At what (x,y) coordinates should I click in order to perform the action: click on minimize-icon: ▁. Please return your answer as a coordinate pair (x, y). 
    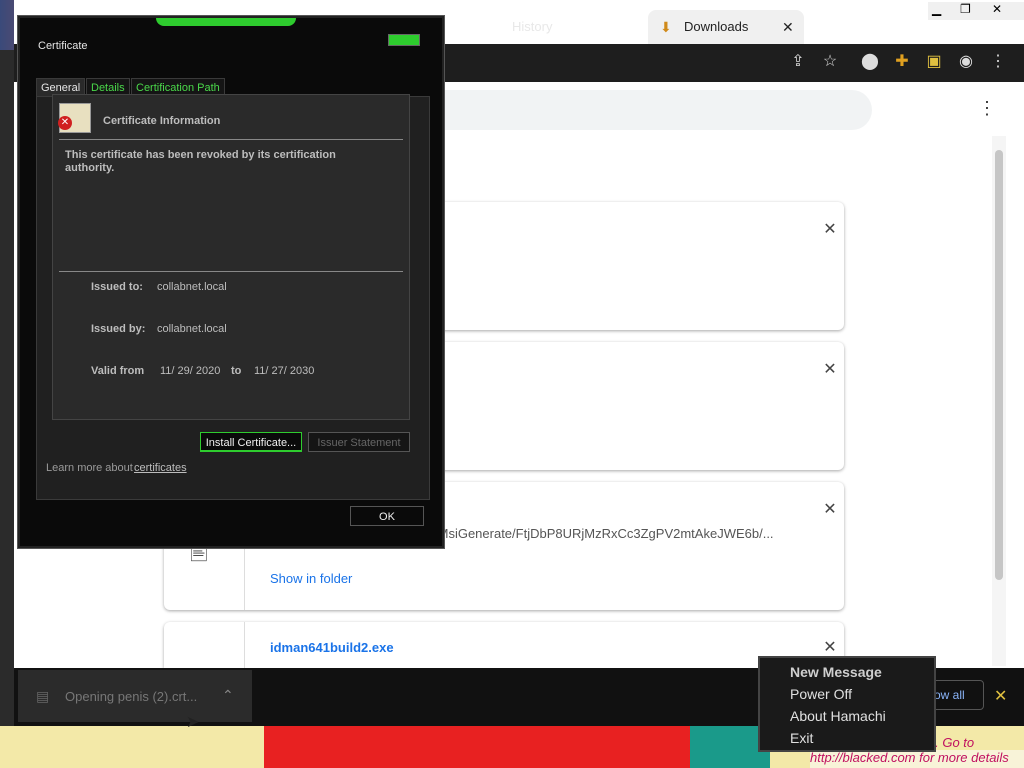
    Looking at the image, I should click on (936, 9).